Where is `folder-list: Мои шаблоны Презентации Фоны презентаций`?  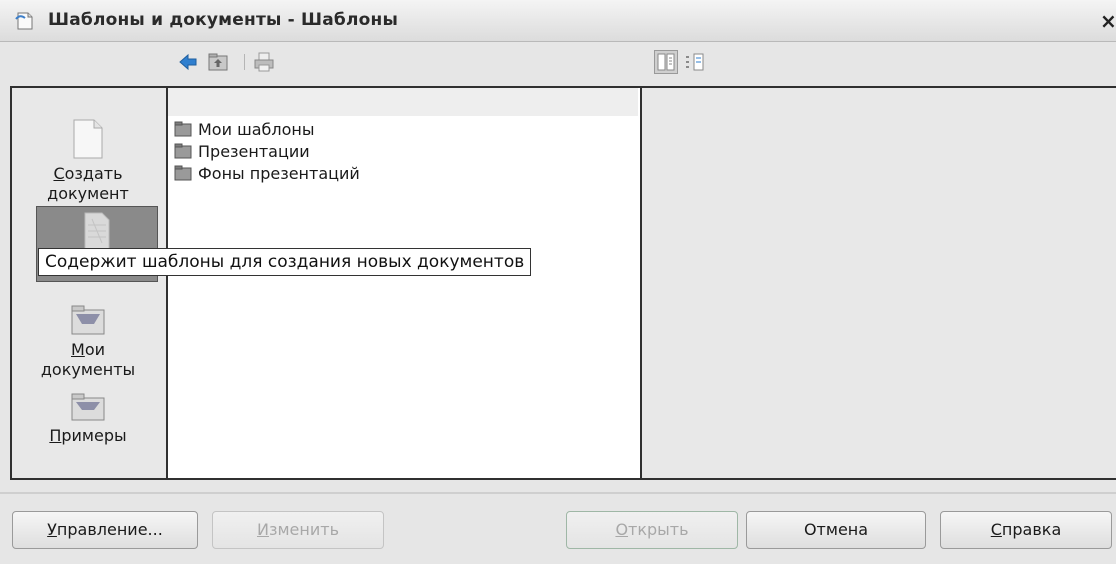 folder-list: Мои шаблоны Презентации Фоны презентаций is located at coordinates (267, 151).